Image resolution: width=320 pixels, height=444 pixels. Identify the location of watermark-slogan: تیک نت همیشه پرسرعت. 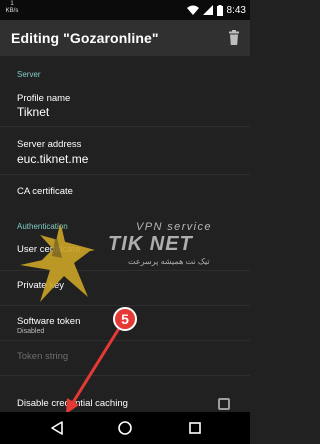
(169, 261).